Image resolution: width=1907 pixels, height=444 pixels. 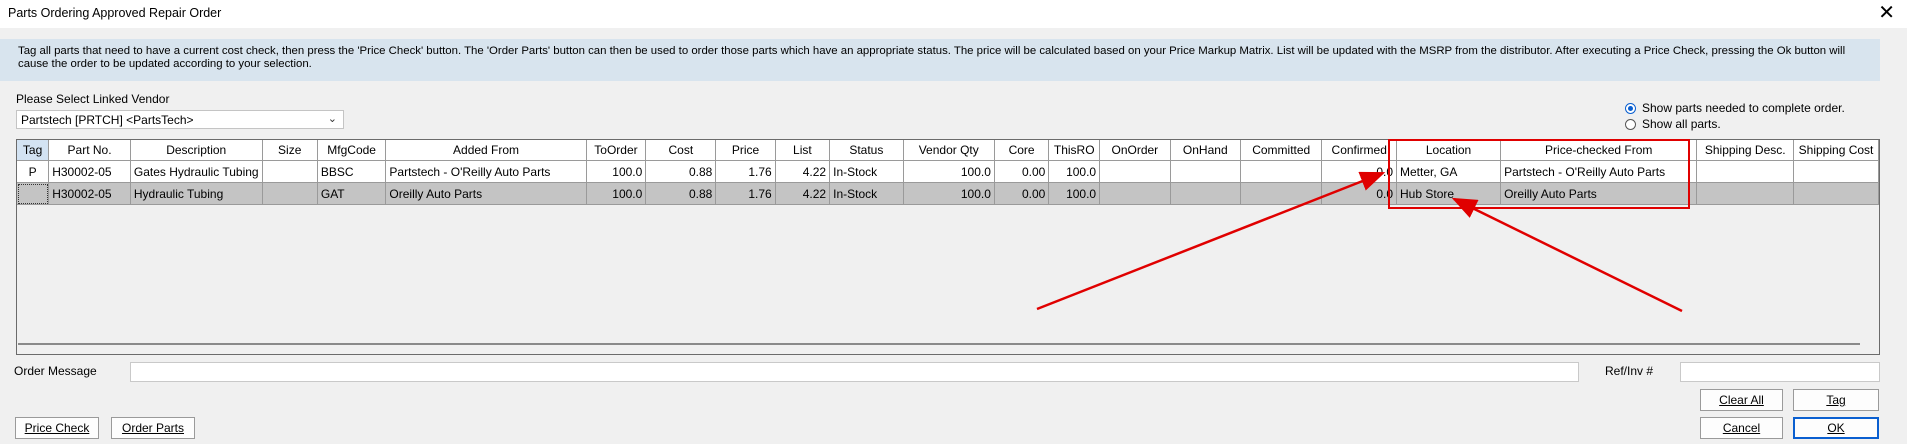 I want to click on cancel-button: Cancel, so click(x=1741, y=428).